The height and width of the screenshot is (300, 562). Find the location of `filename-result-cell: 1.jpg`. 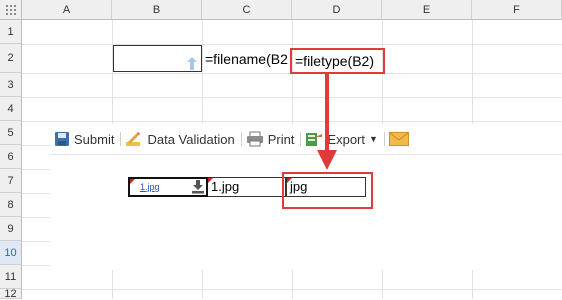

filename-result-cell: 1.jpg is located at coordinates (247, 187).